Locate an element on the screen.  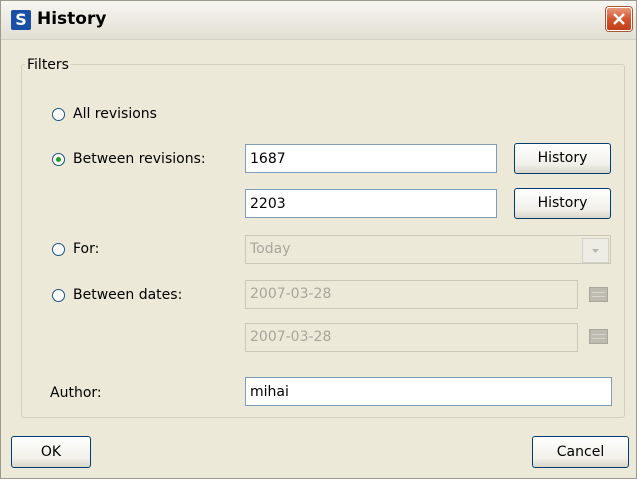
author-label: Author: is located at coordinates (76, 393).